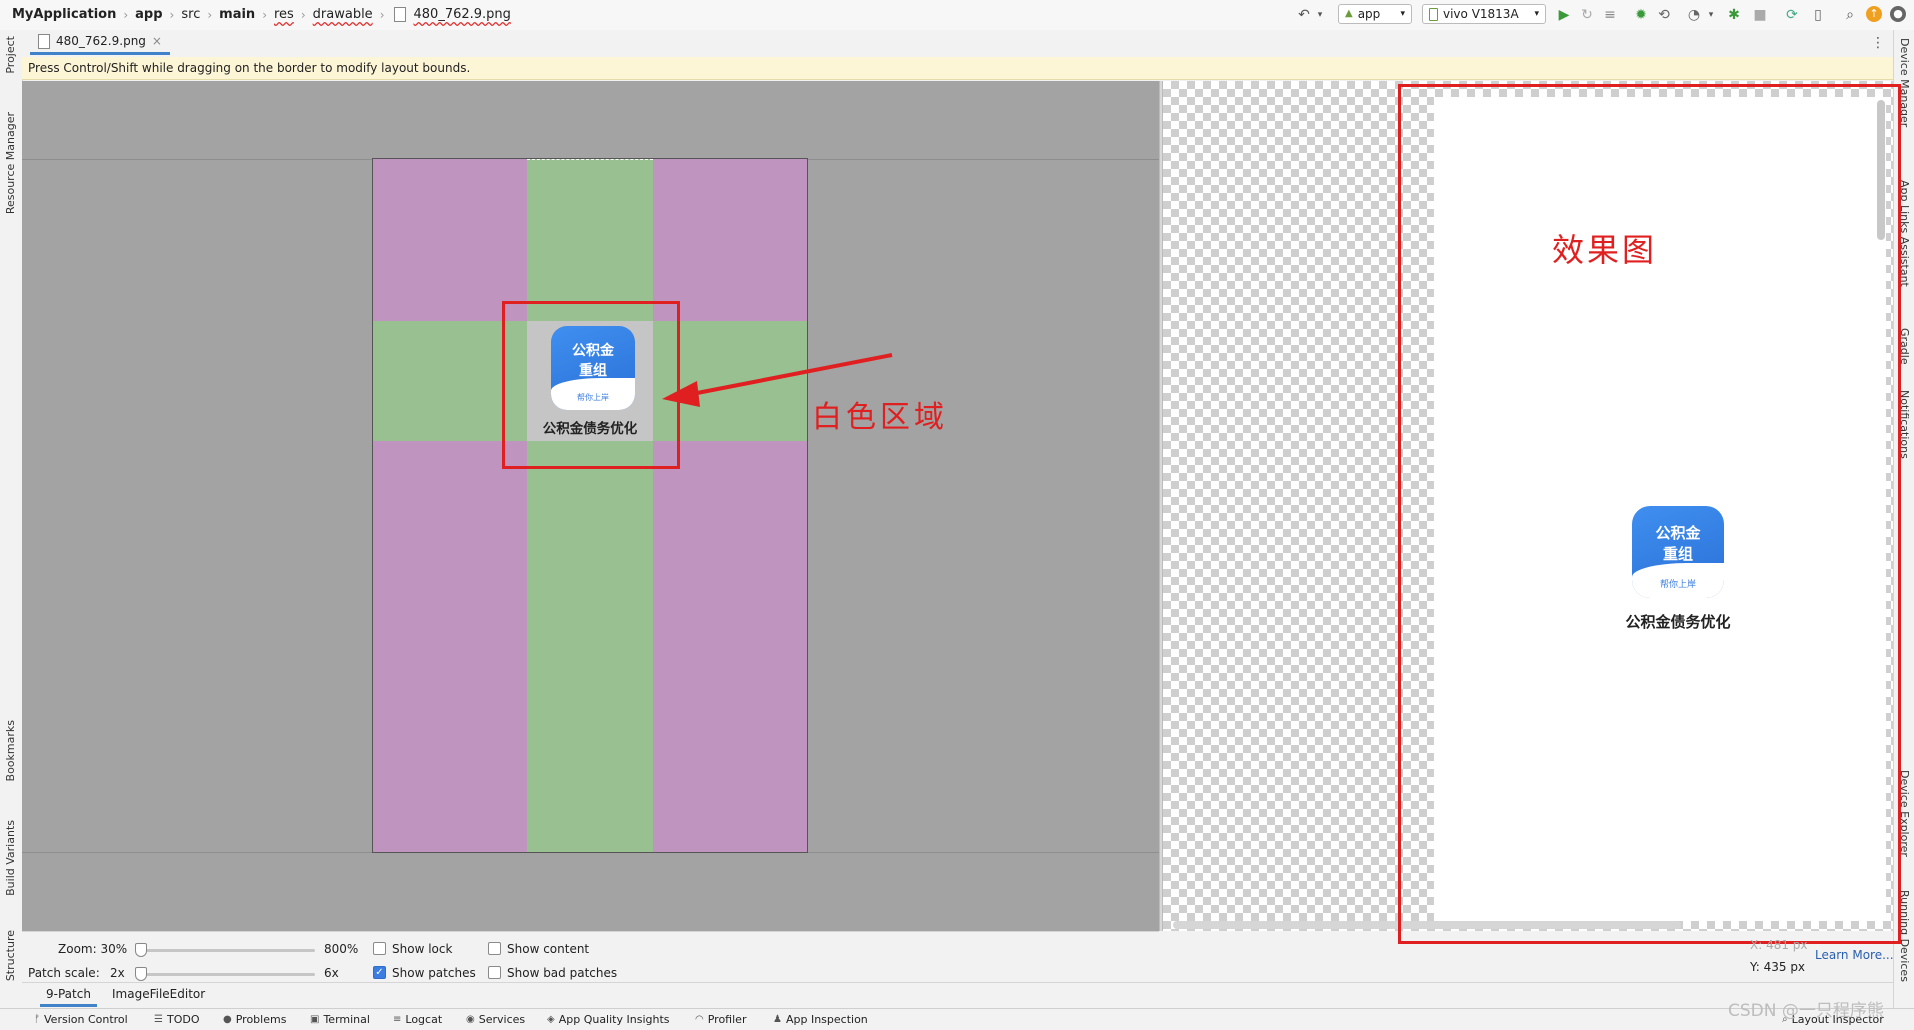  Describe the element at coordinates (562, 973) in the screenshot. I see `show-bad-patches-label: Show bad patches` at that location.